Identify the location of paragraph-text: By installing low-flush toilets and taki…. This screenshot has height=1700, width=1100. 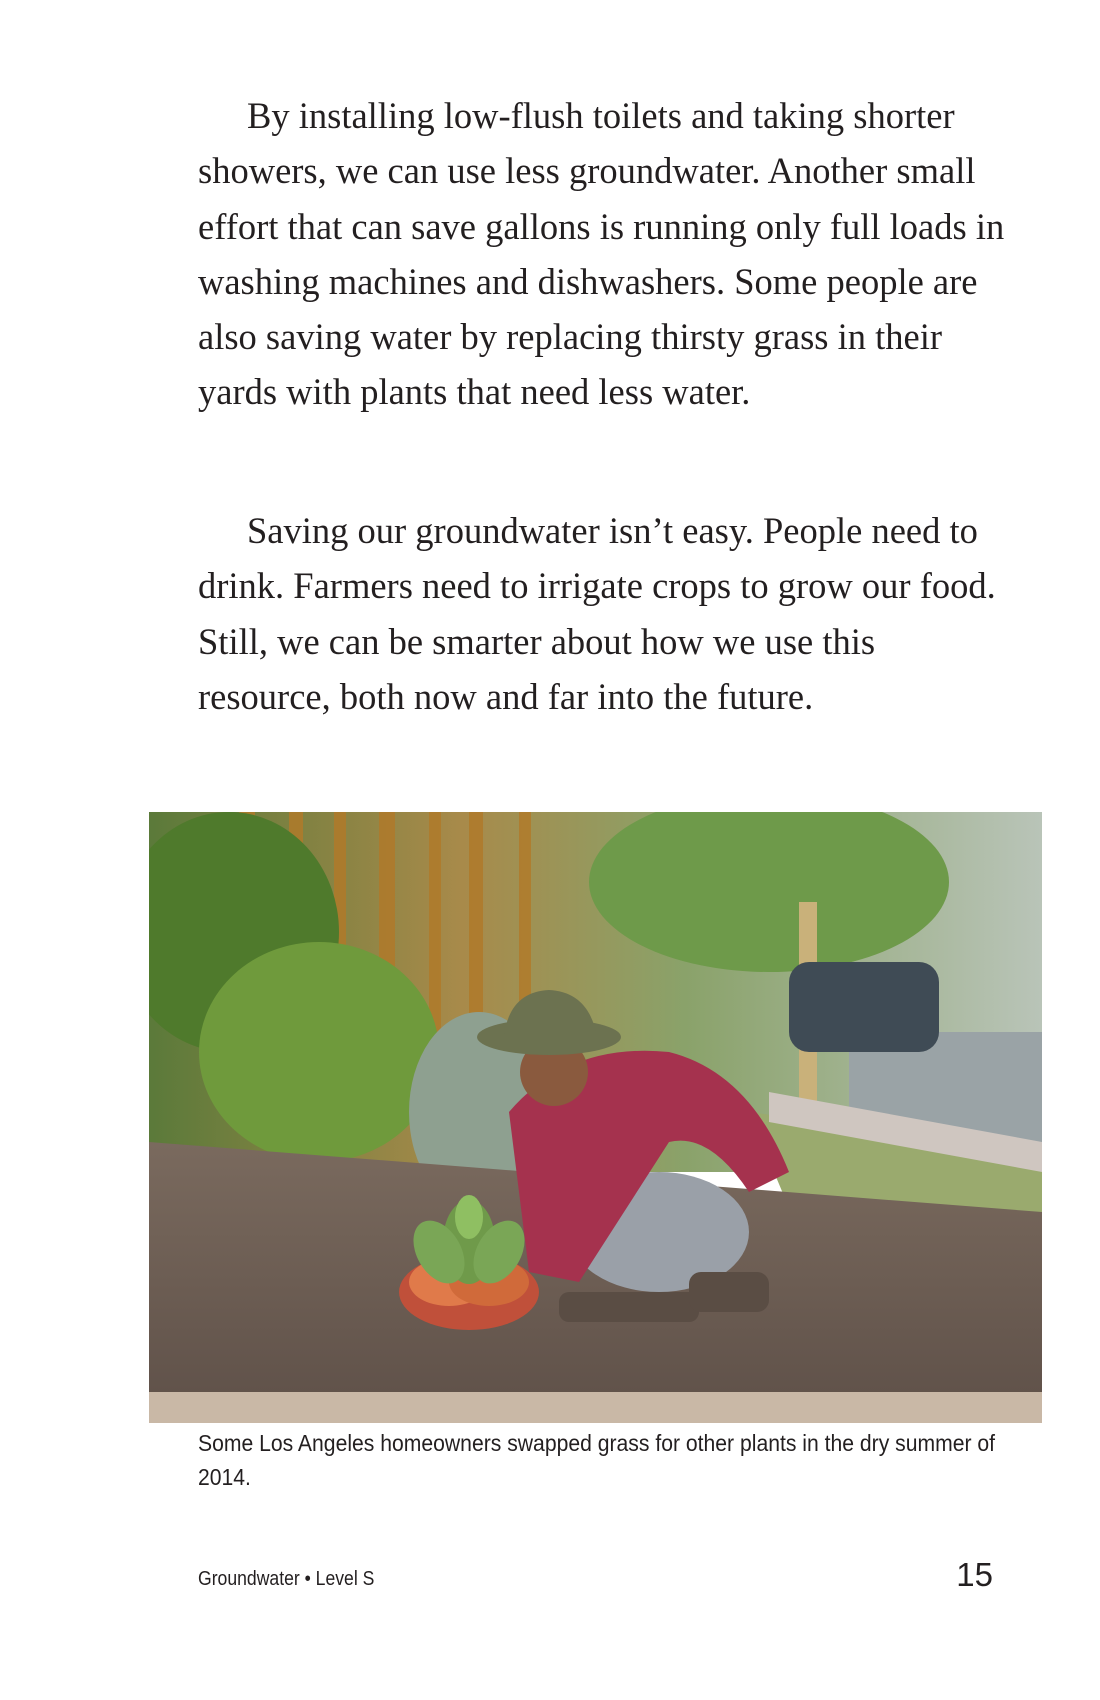
(601, 254).